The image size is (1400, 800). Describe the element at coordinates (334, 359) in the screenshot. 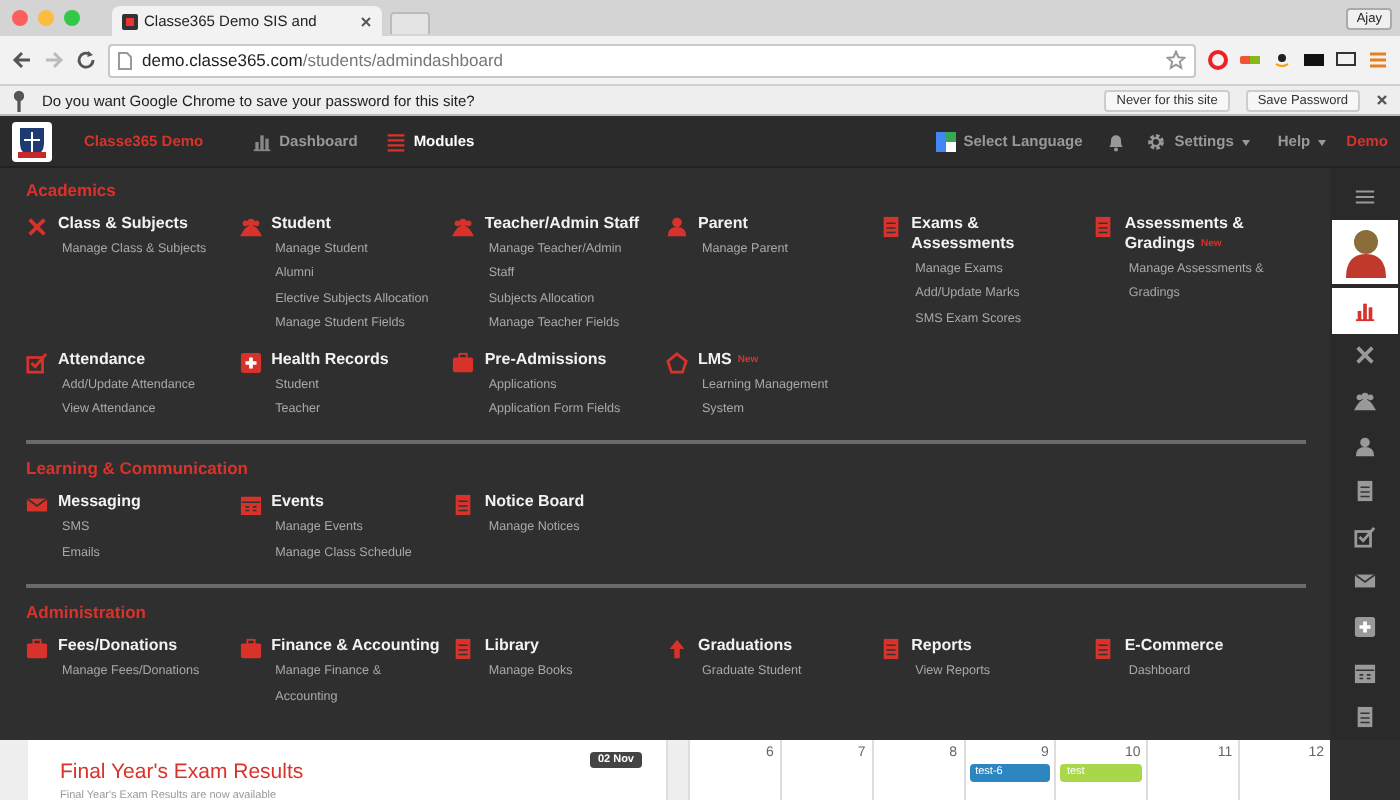

I see `module-title: Health Records` at that location.